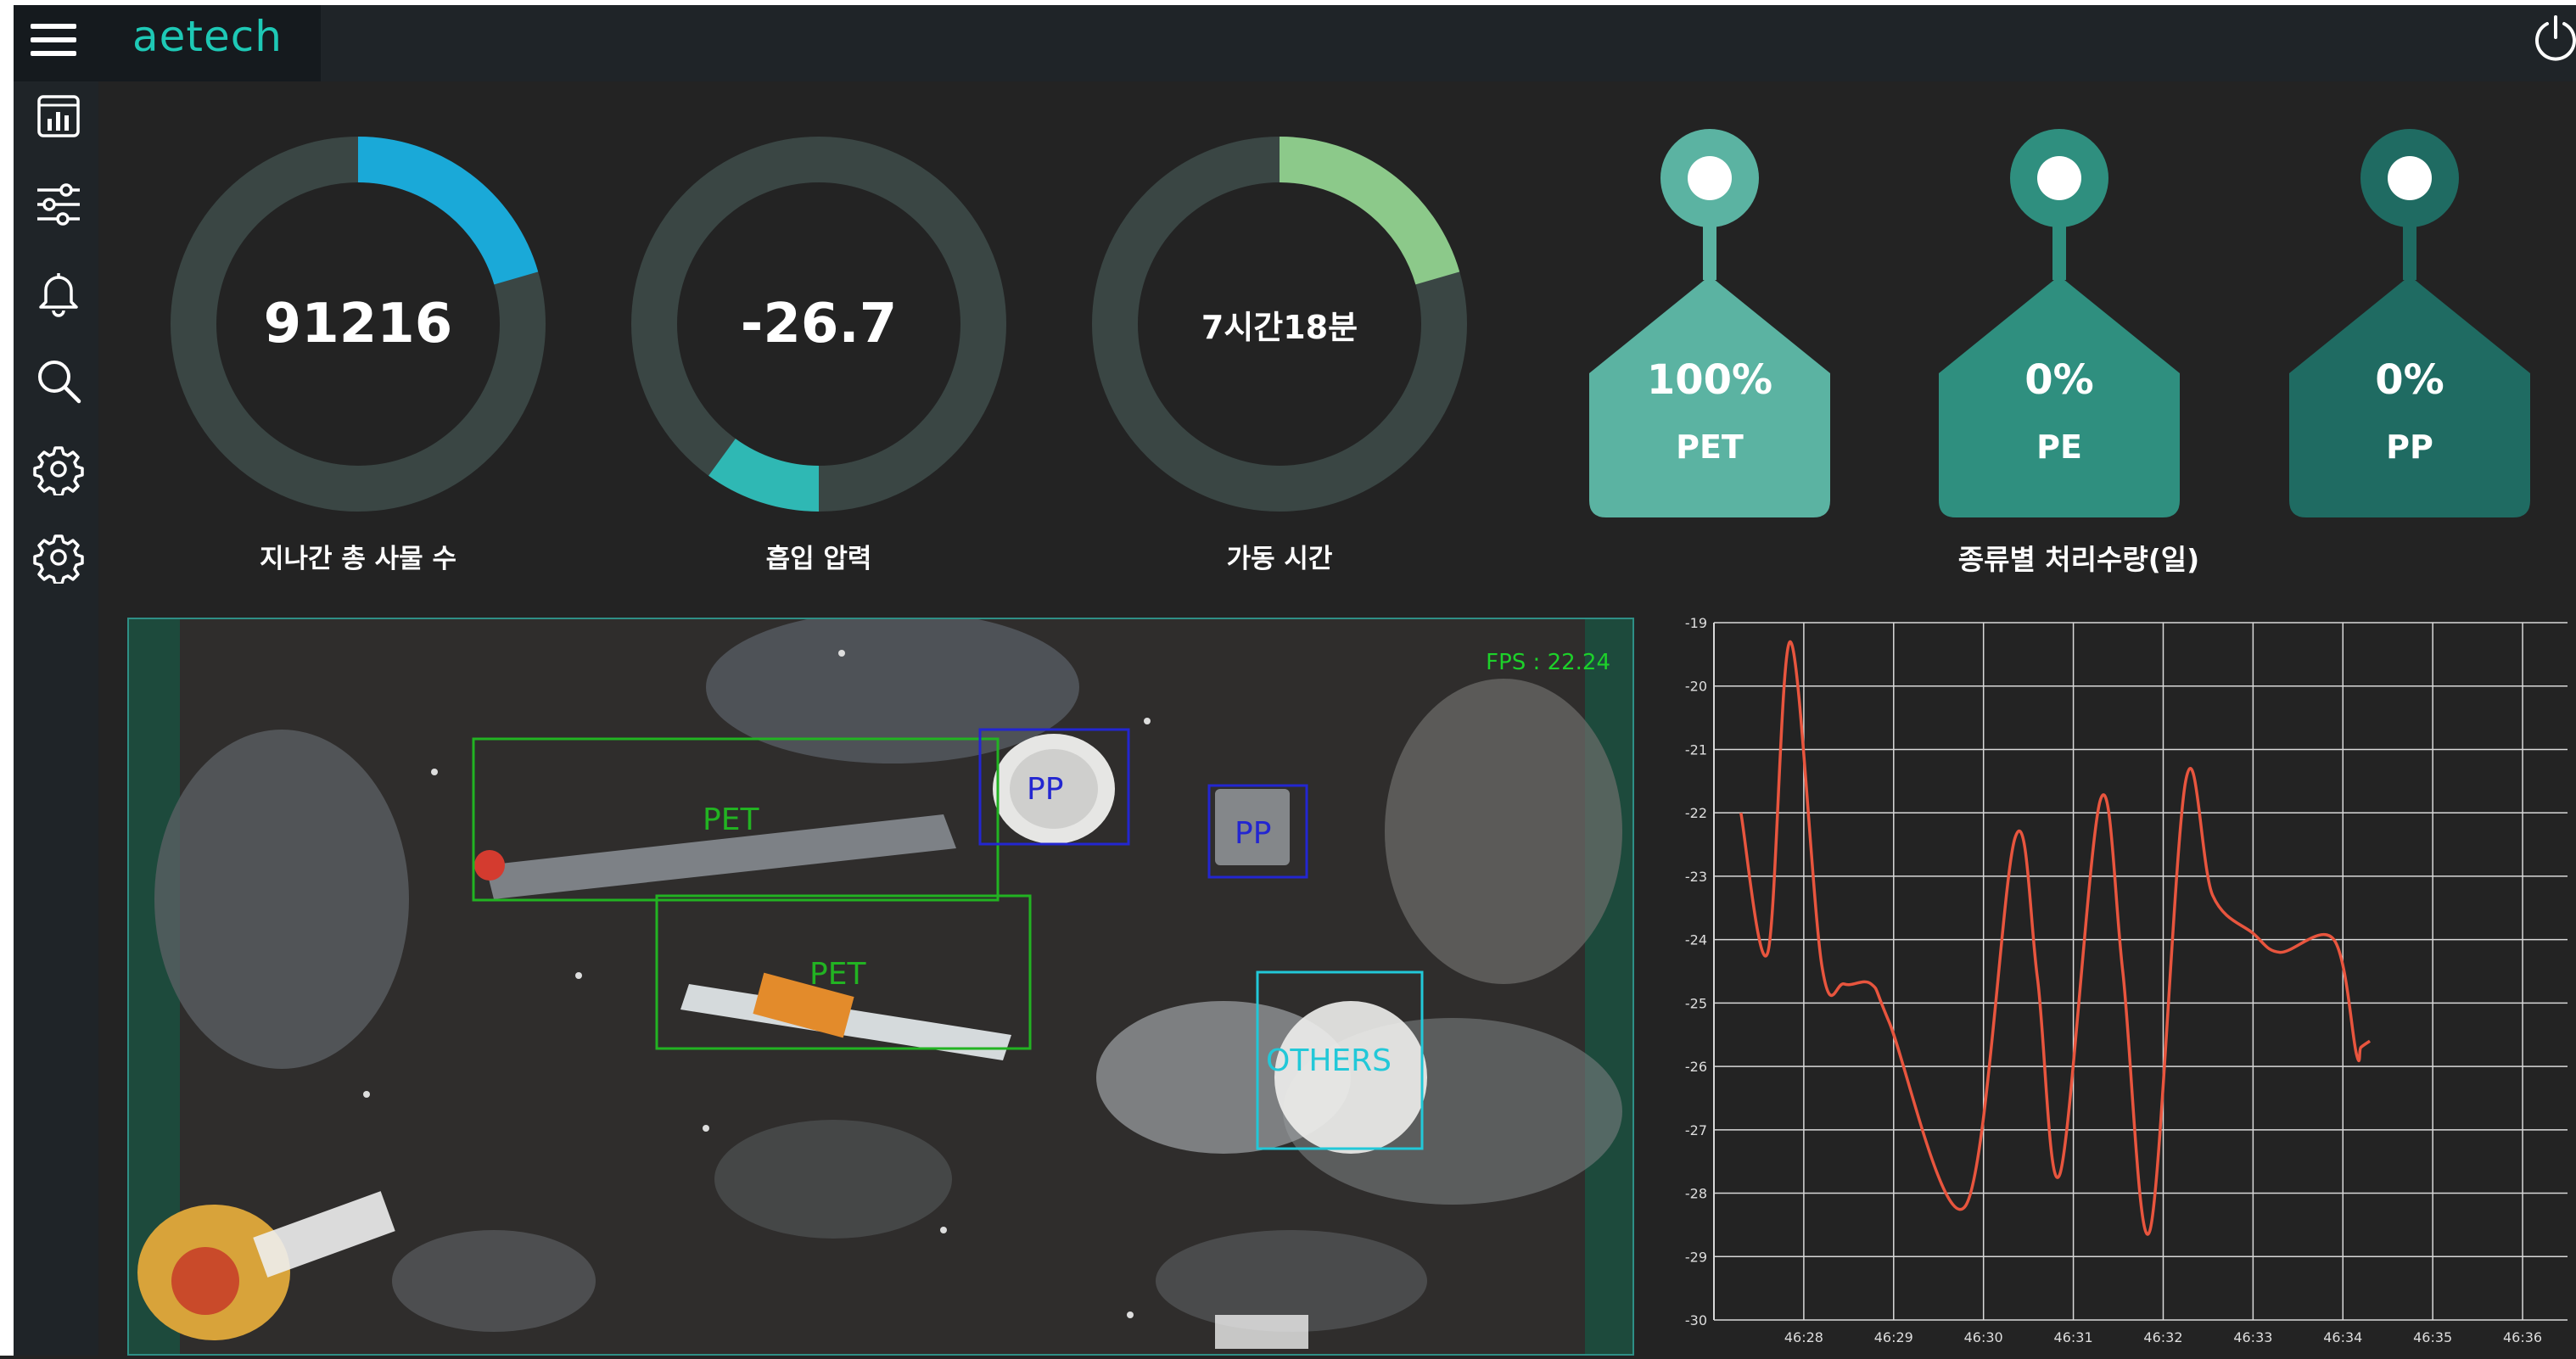 The height and width of the screenshot is (1359, 2576). I want to click on fps-readout: FPS : 22.24, so click(1548, 662).